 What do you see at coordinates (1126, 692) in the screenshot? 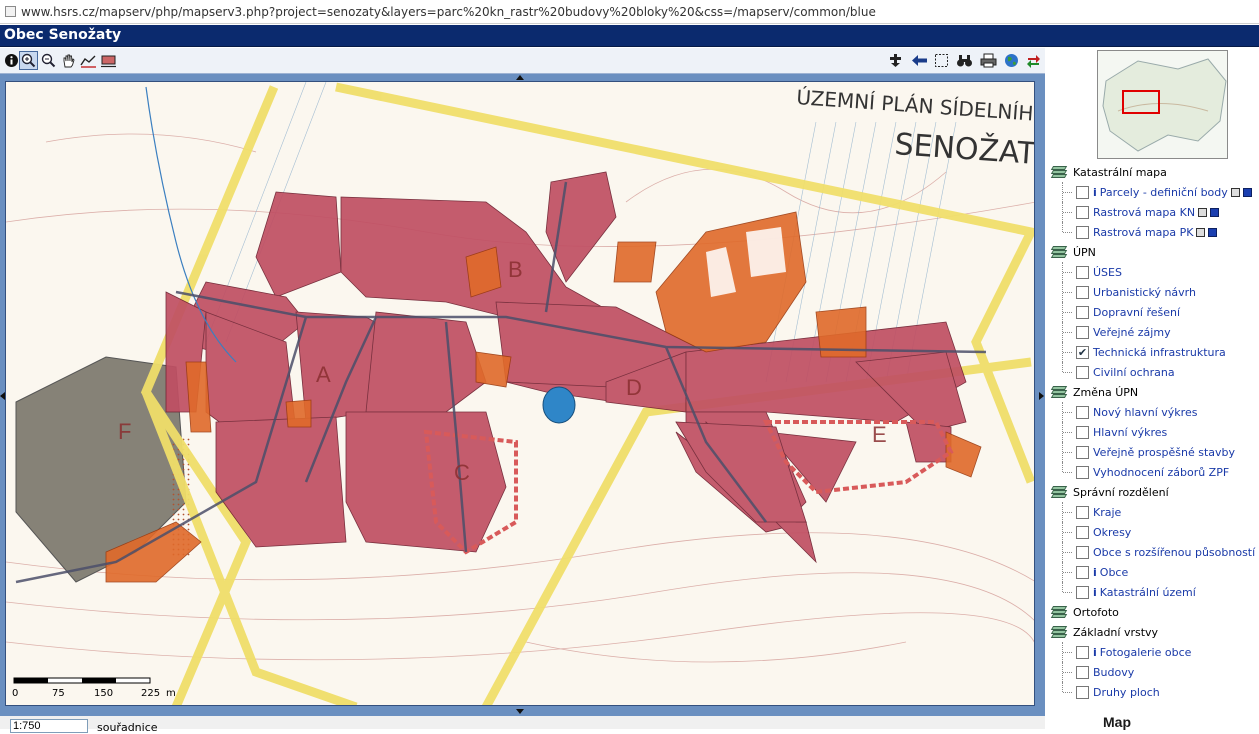
I see `layer-label: Druhy ploch` at bounding box center [1126, 692].